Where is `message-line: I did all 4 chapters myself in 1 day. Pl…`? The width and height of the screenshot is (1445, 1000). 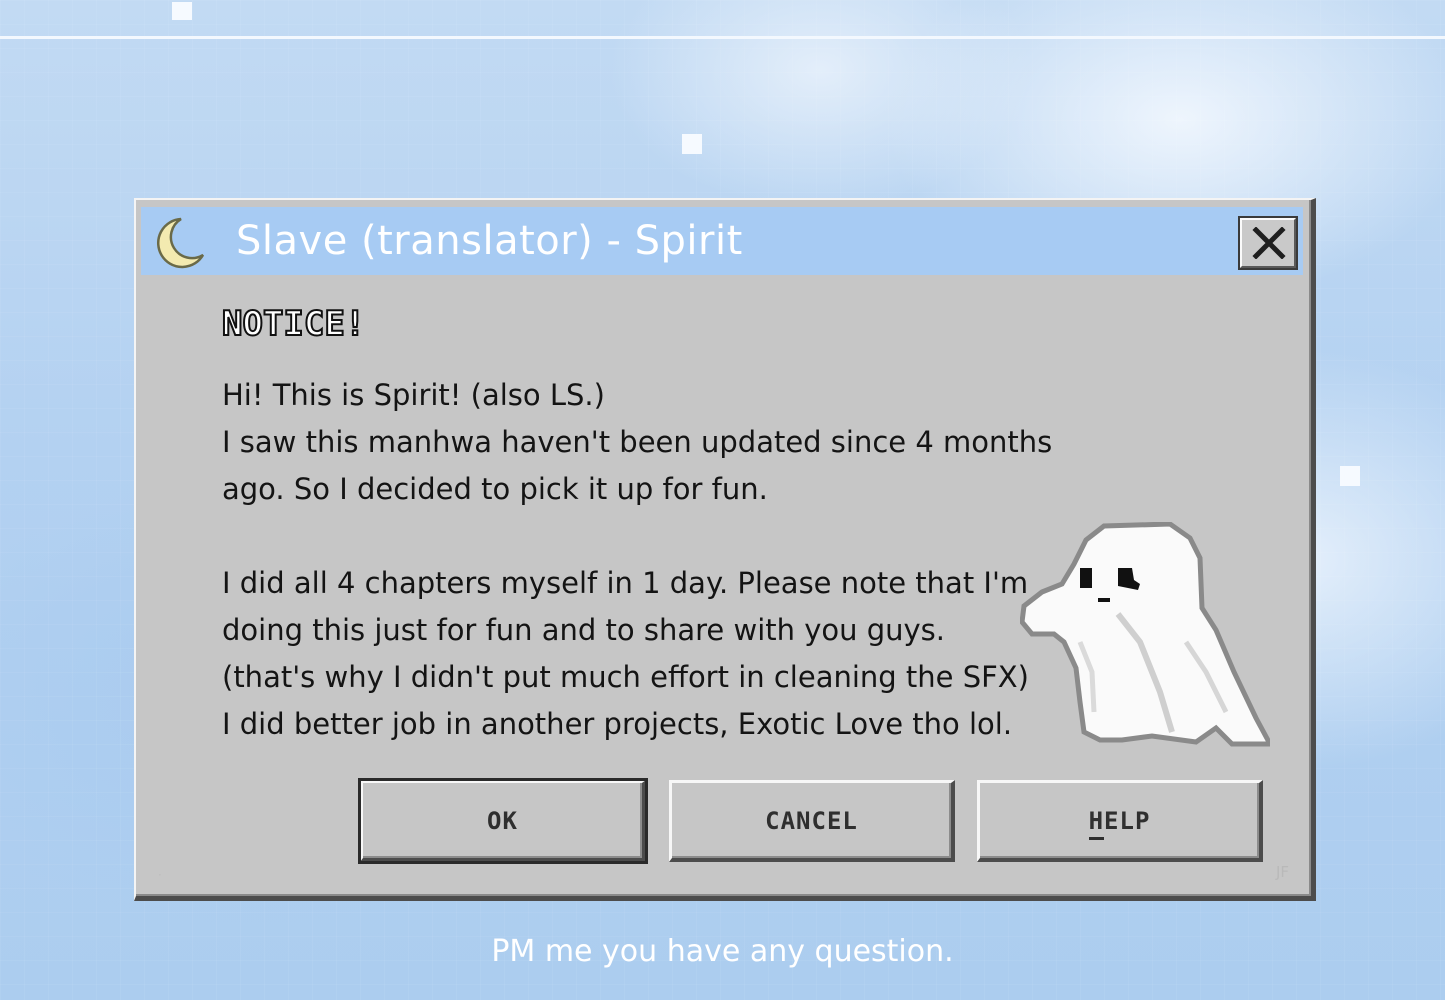
message-line: I did all 4 chapters myself in 1 day. Pl… is located at coordinates (625, 583).